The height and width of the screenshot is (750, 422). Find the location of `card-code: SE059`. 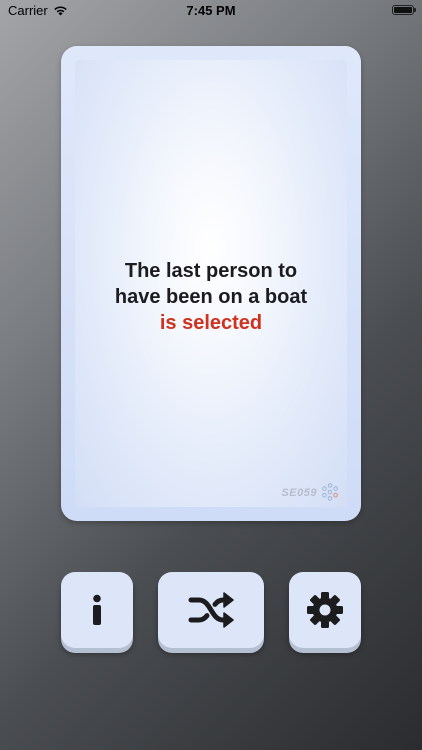

card-code: SE059 is located at coordinates (299, 493).